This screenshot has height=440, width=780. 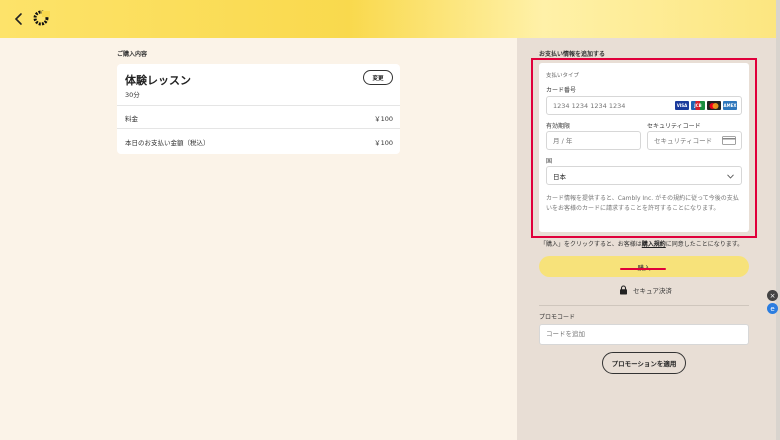 What do you see at coordinates (644, 175) in the screenshot?
I see `country-select: 日本` at bounding box center [644, 175].